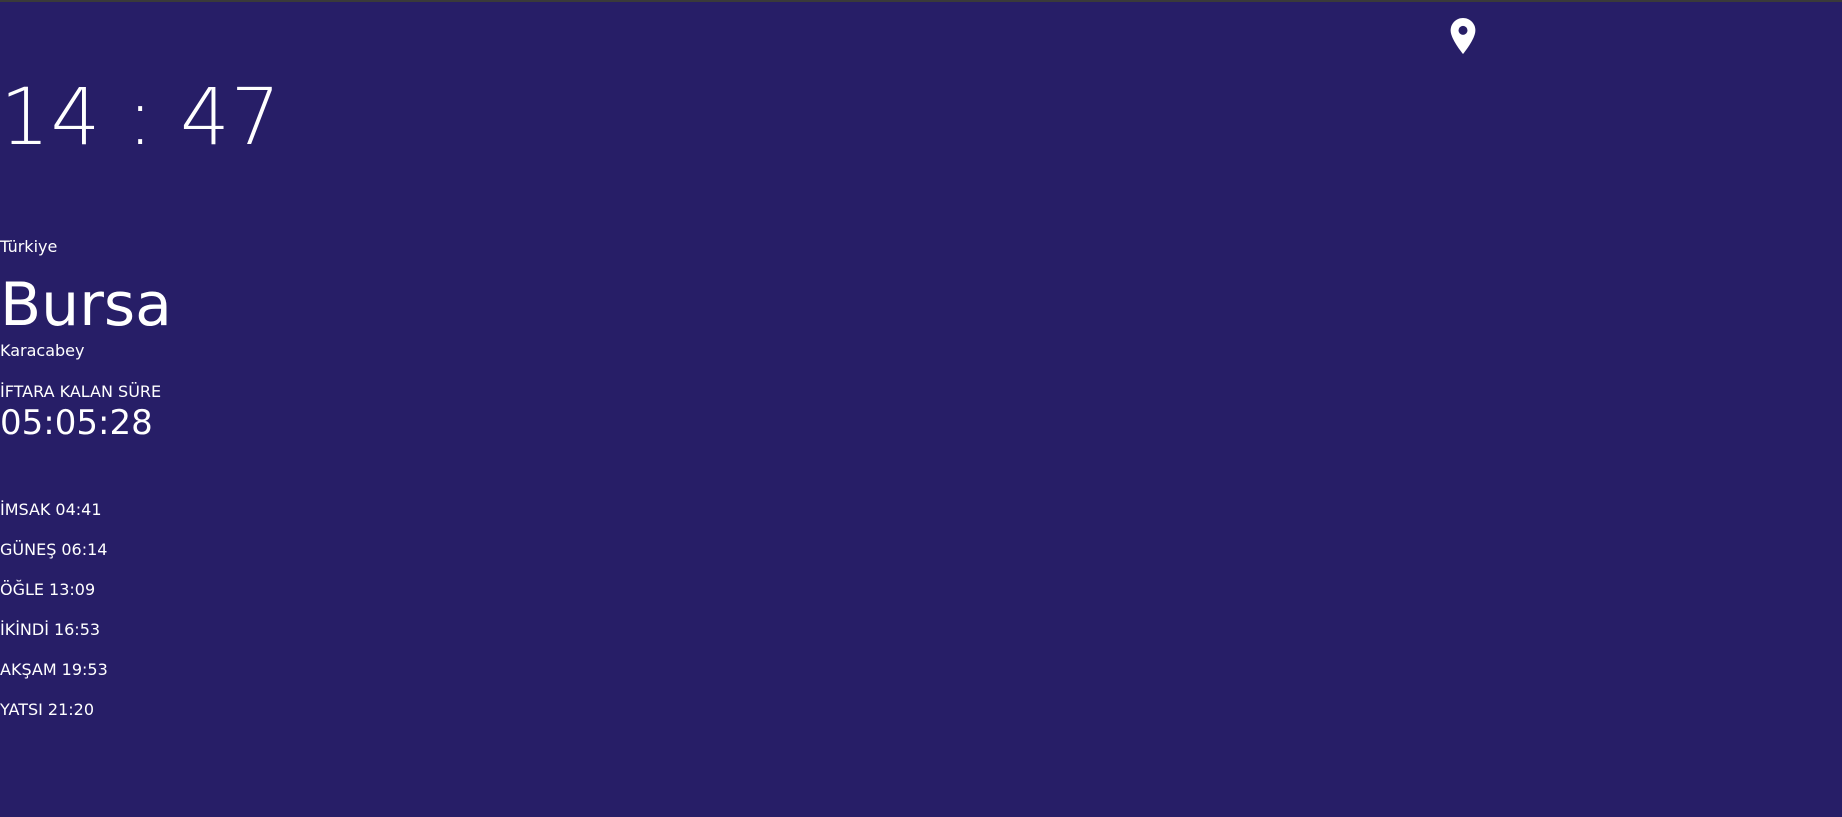 Image resolution: width=1842 pixels, height=817 pixels. What do you see at coordinates (921, 558) in the screenshot?
I see `prayer-time-gunes: GÜNEŞ 06:14` at bounding box center [921, 558].